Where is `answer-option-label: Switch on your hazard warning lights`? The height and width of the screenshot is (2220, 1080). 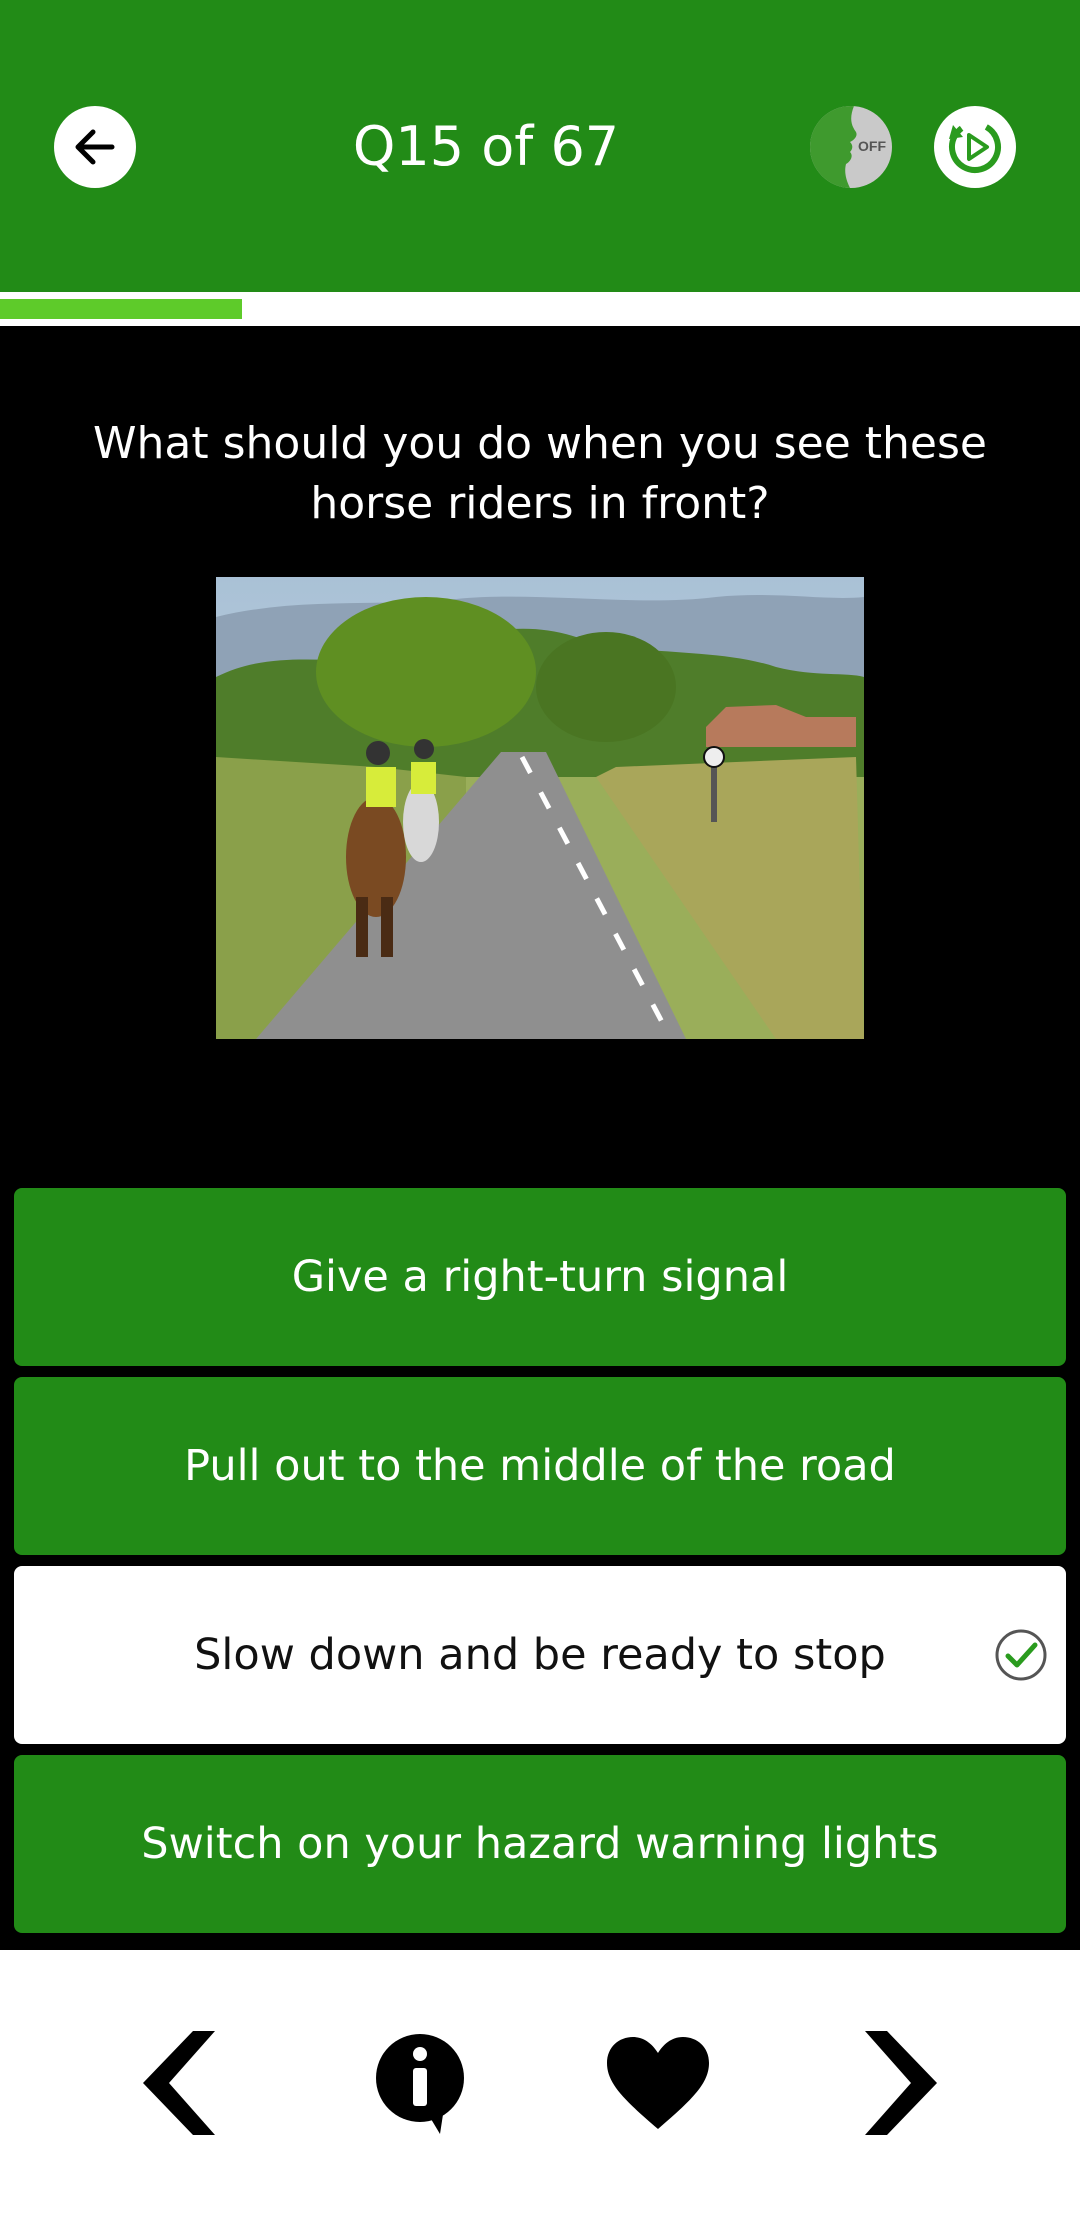
answer-option-label: Switch on your hazard warning lights is located at coordinates (540, 1844).